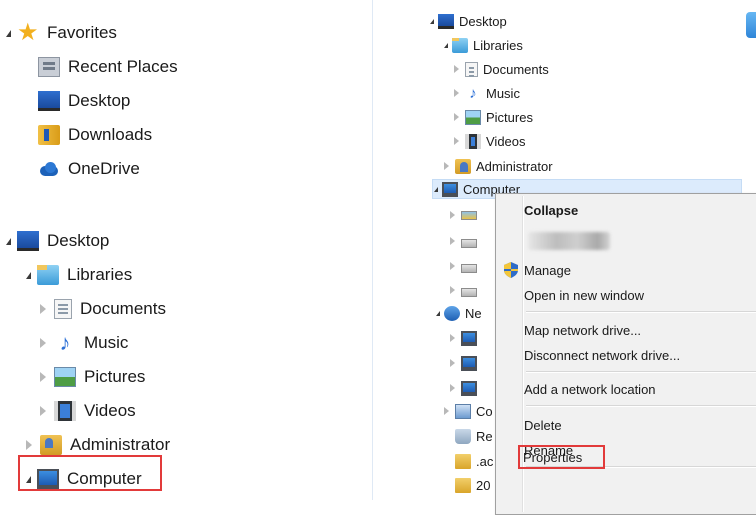  I want to click on tree-item-administrator: Administrator, so click(498, 166).